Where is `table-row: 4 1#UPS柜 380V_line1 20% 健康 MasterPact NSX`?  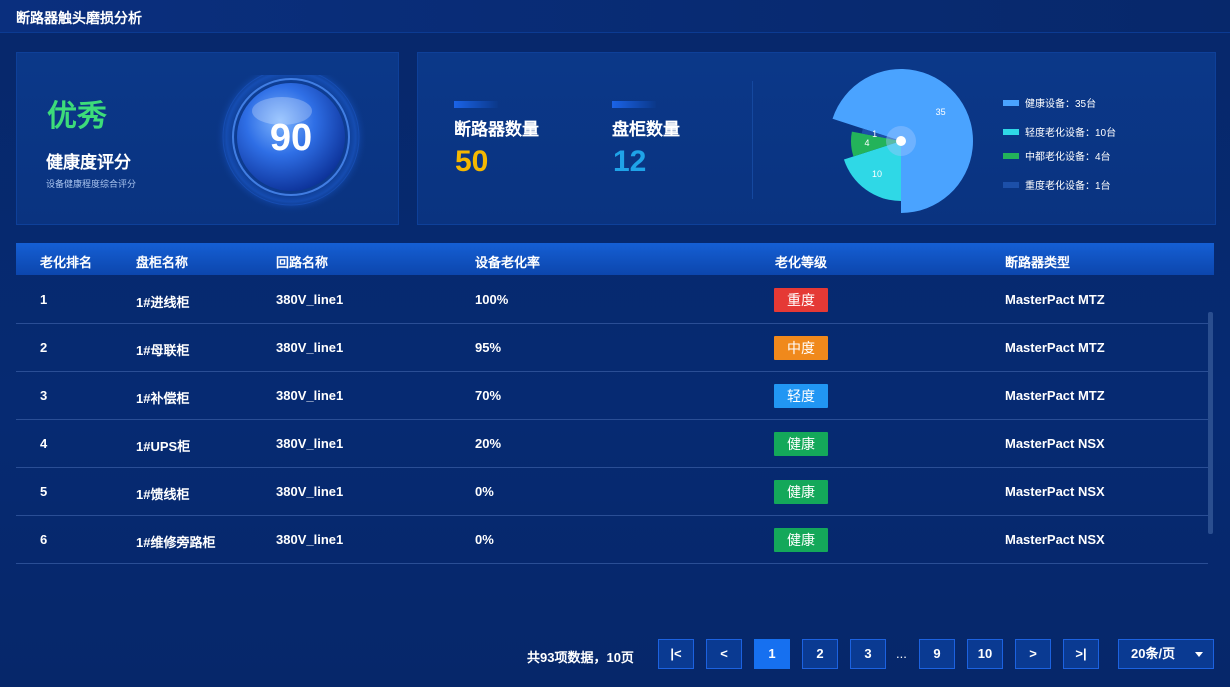 table-row: 4 1#UPS柜 380V_line1 20% 健康 MasterPact NSX is located at coordinates (612, 444).